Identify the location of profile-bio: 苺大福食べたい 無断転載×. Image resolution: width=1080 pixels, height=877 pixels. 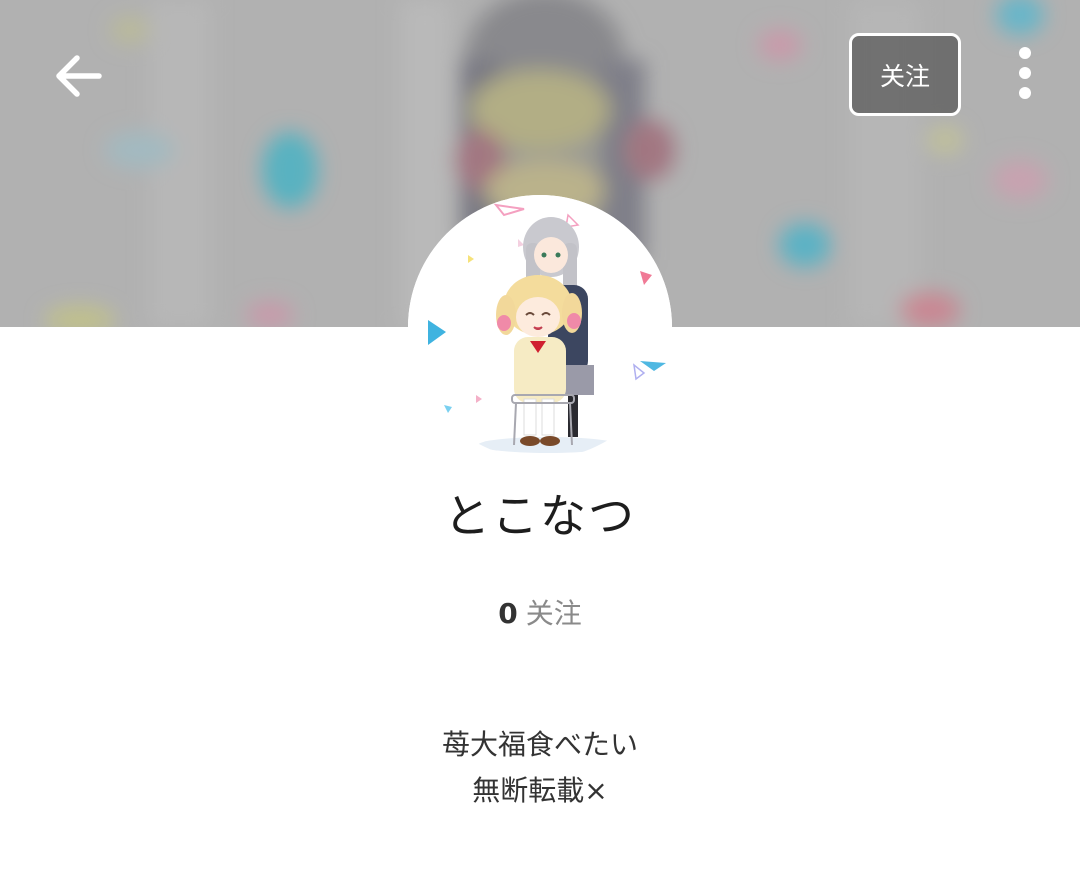
(540, 768).